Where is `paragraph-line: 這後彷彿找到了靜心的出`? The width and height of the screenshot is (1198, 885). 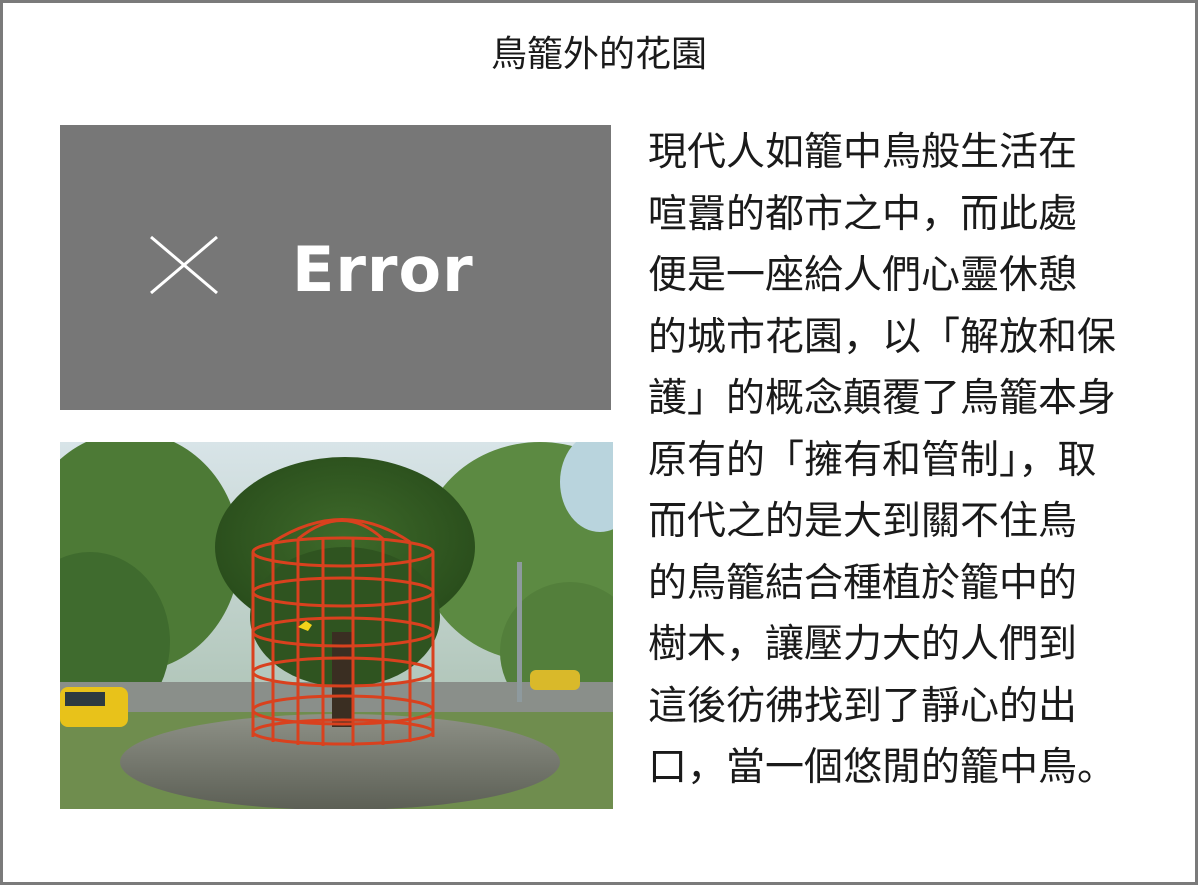
paragraph-line: 這後彷彿找到了靜心的出 is located at coordinates (863, 706).